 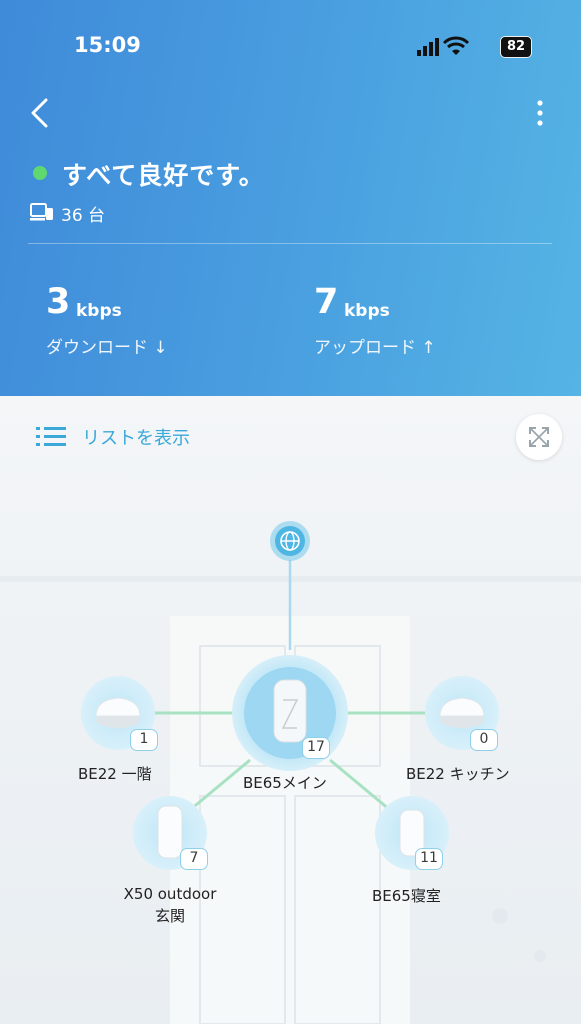 I want to click on internet-globe-node, so click(x=290, y=541).